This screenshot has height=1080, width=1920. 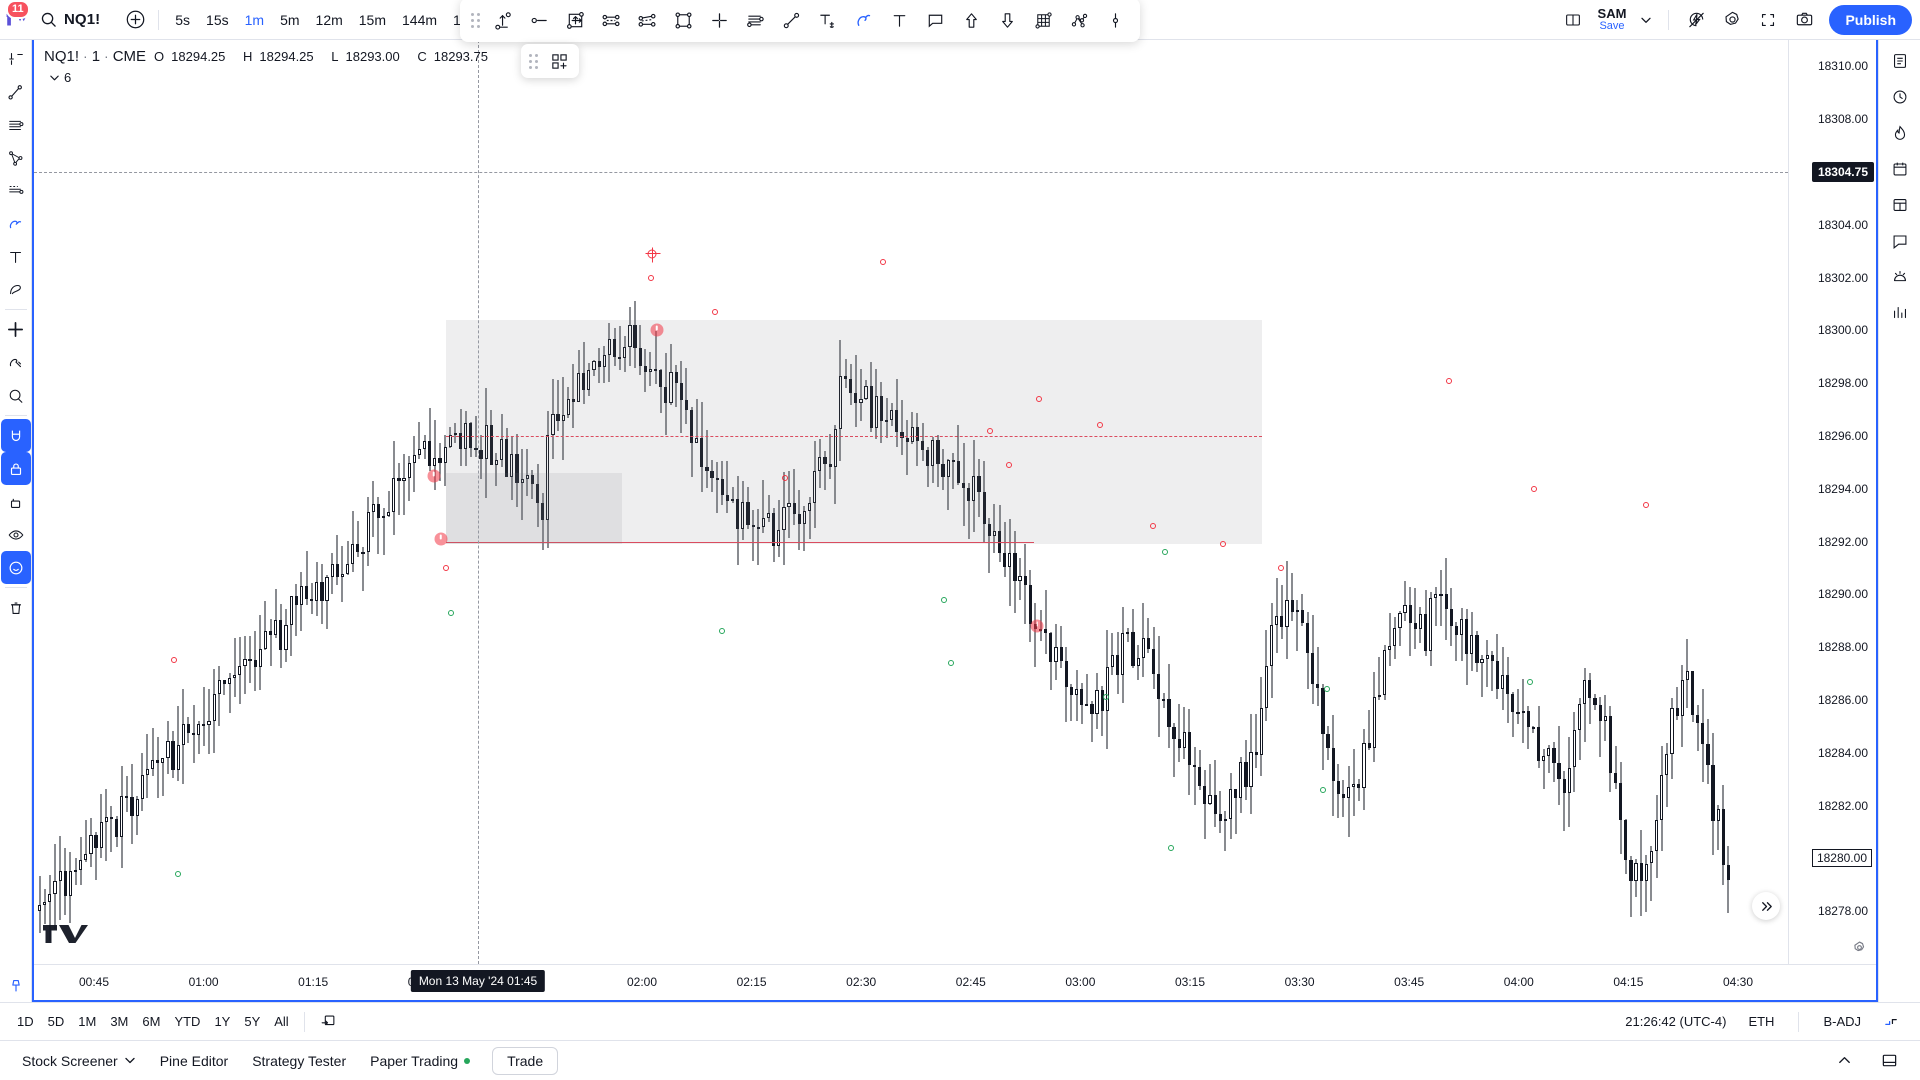 What do you see at coordinates (71, 20) in the screenshot?
I see `symbol-search-button: NQ1!` at bounding box center [71, 20].